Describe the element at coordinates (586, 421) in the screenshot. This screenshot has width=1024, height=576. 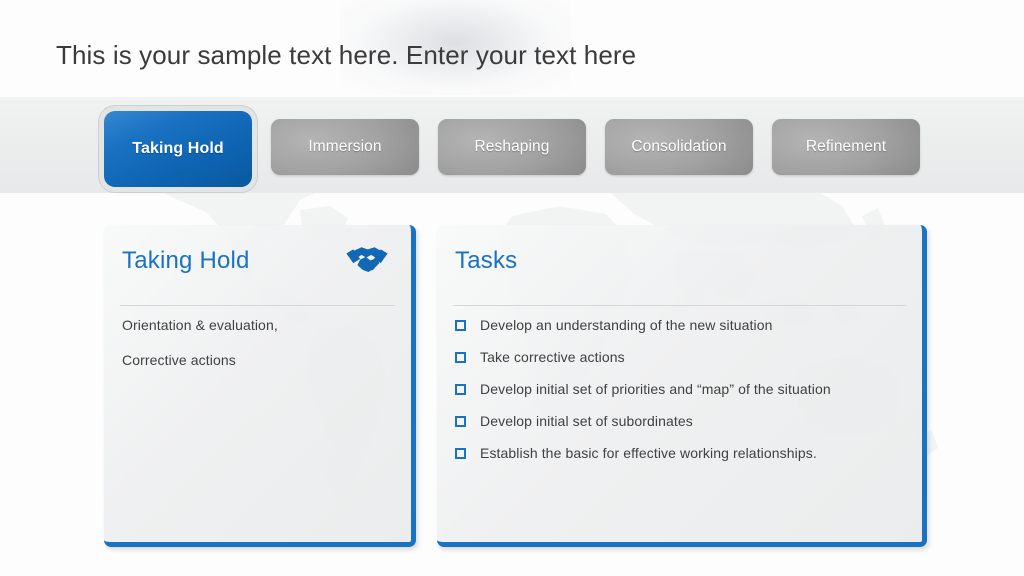
I see `task-label: Develop initial set of subordinates` at that location.